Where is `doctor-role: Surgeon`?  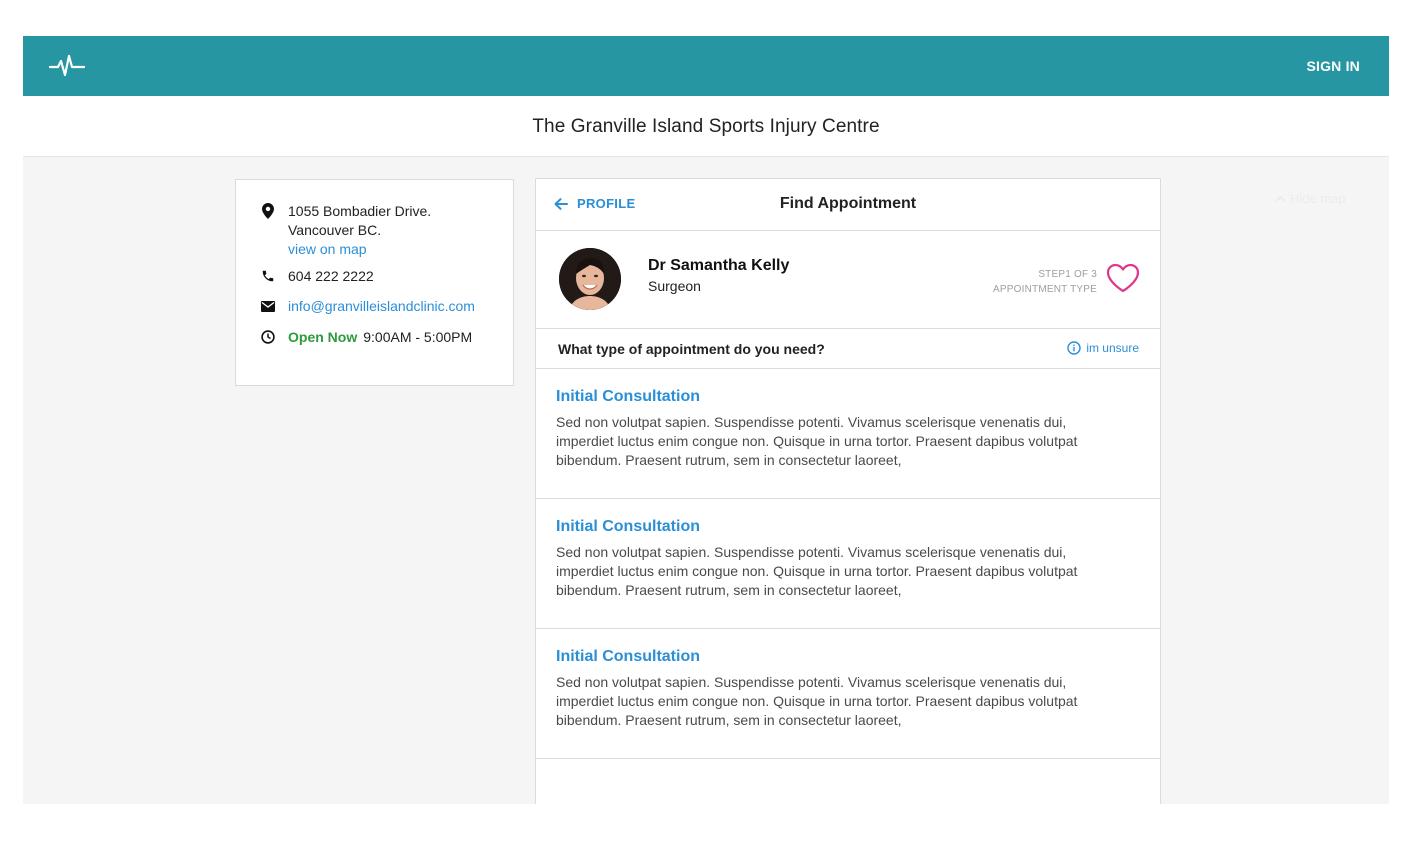
doctor-role: Surgeon is located at coordinates (674, 286).